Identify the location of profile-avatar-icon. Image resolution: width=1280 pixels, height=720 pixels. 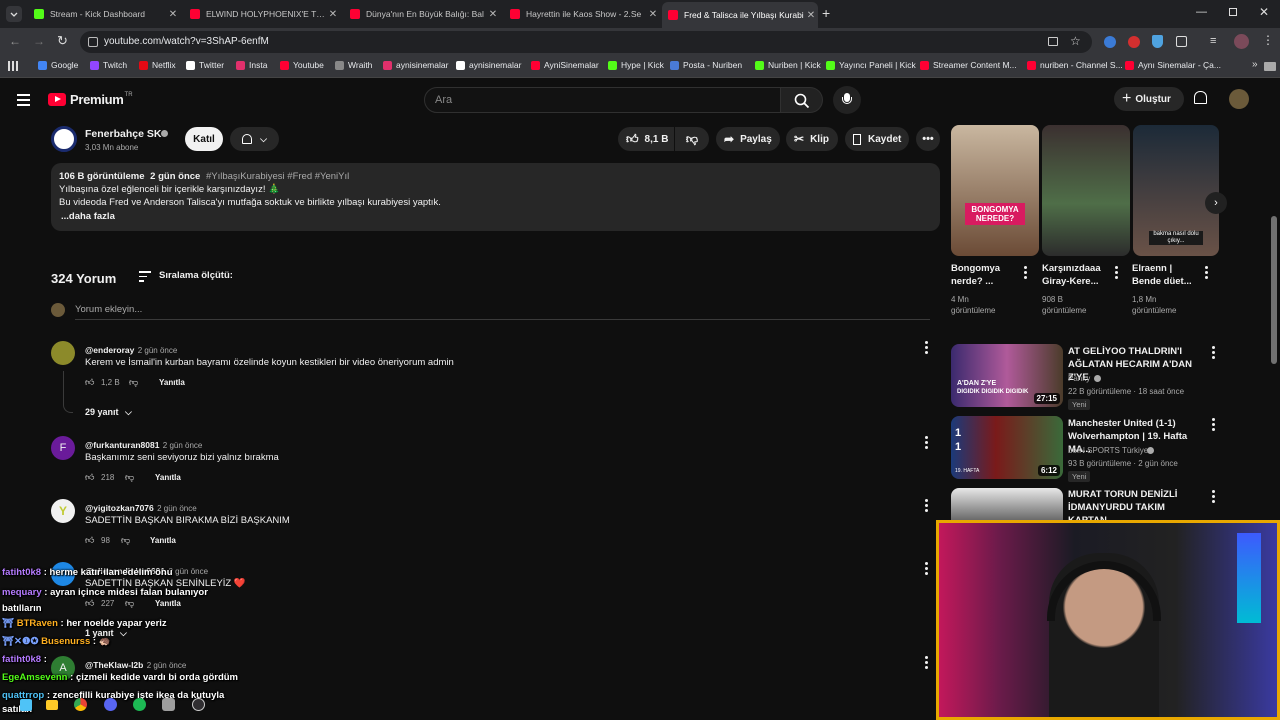
(1241, 41).